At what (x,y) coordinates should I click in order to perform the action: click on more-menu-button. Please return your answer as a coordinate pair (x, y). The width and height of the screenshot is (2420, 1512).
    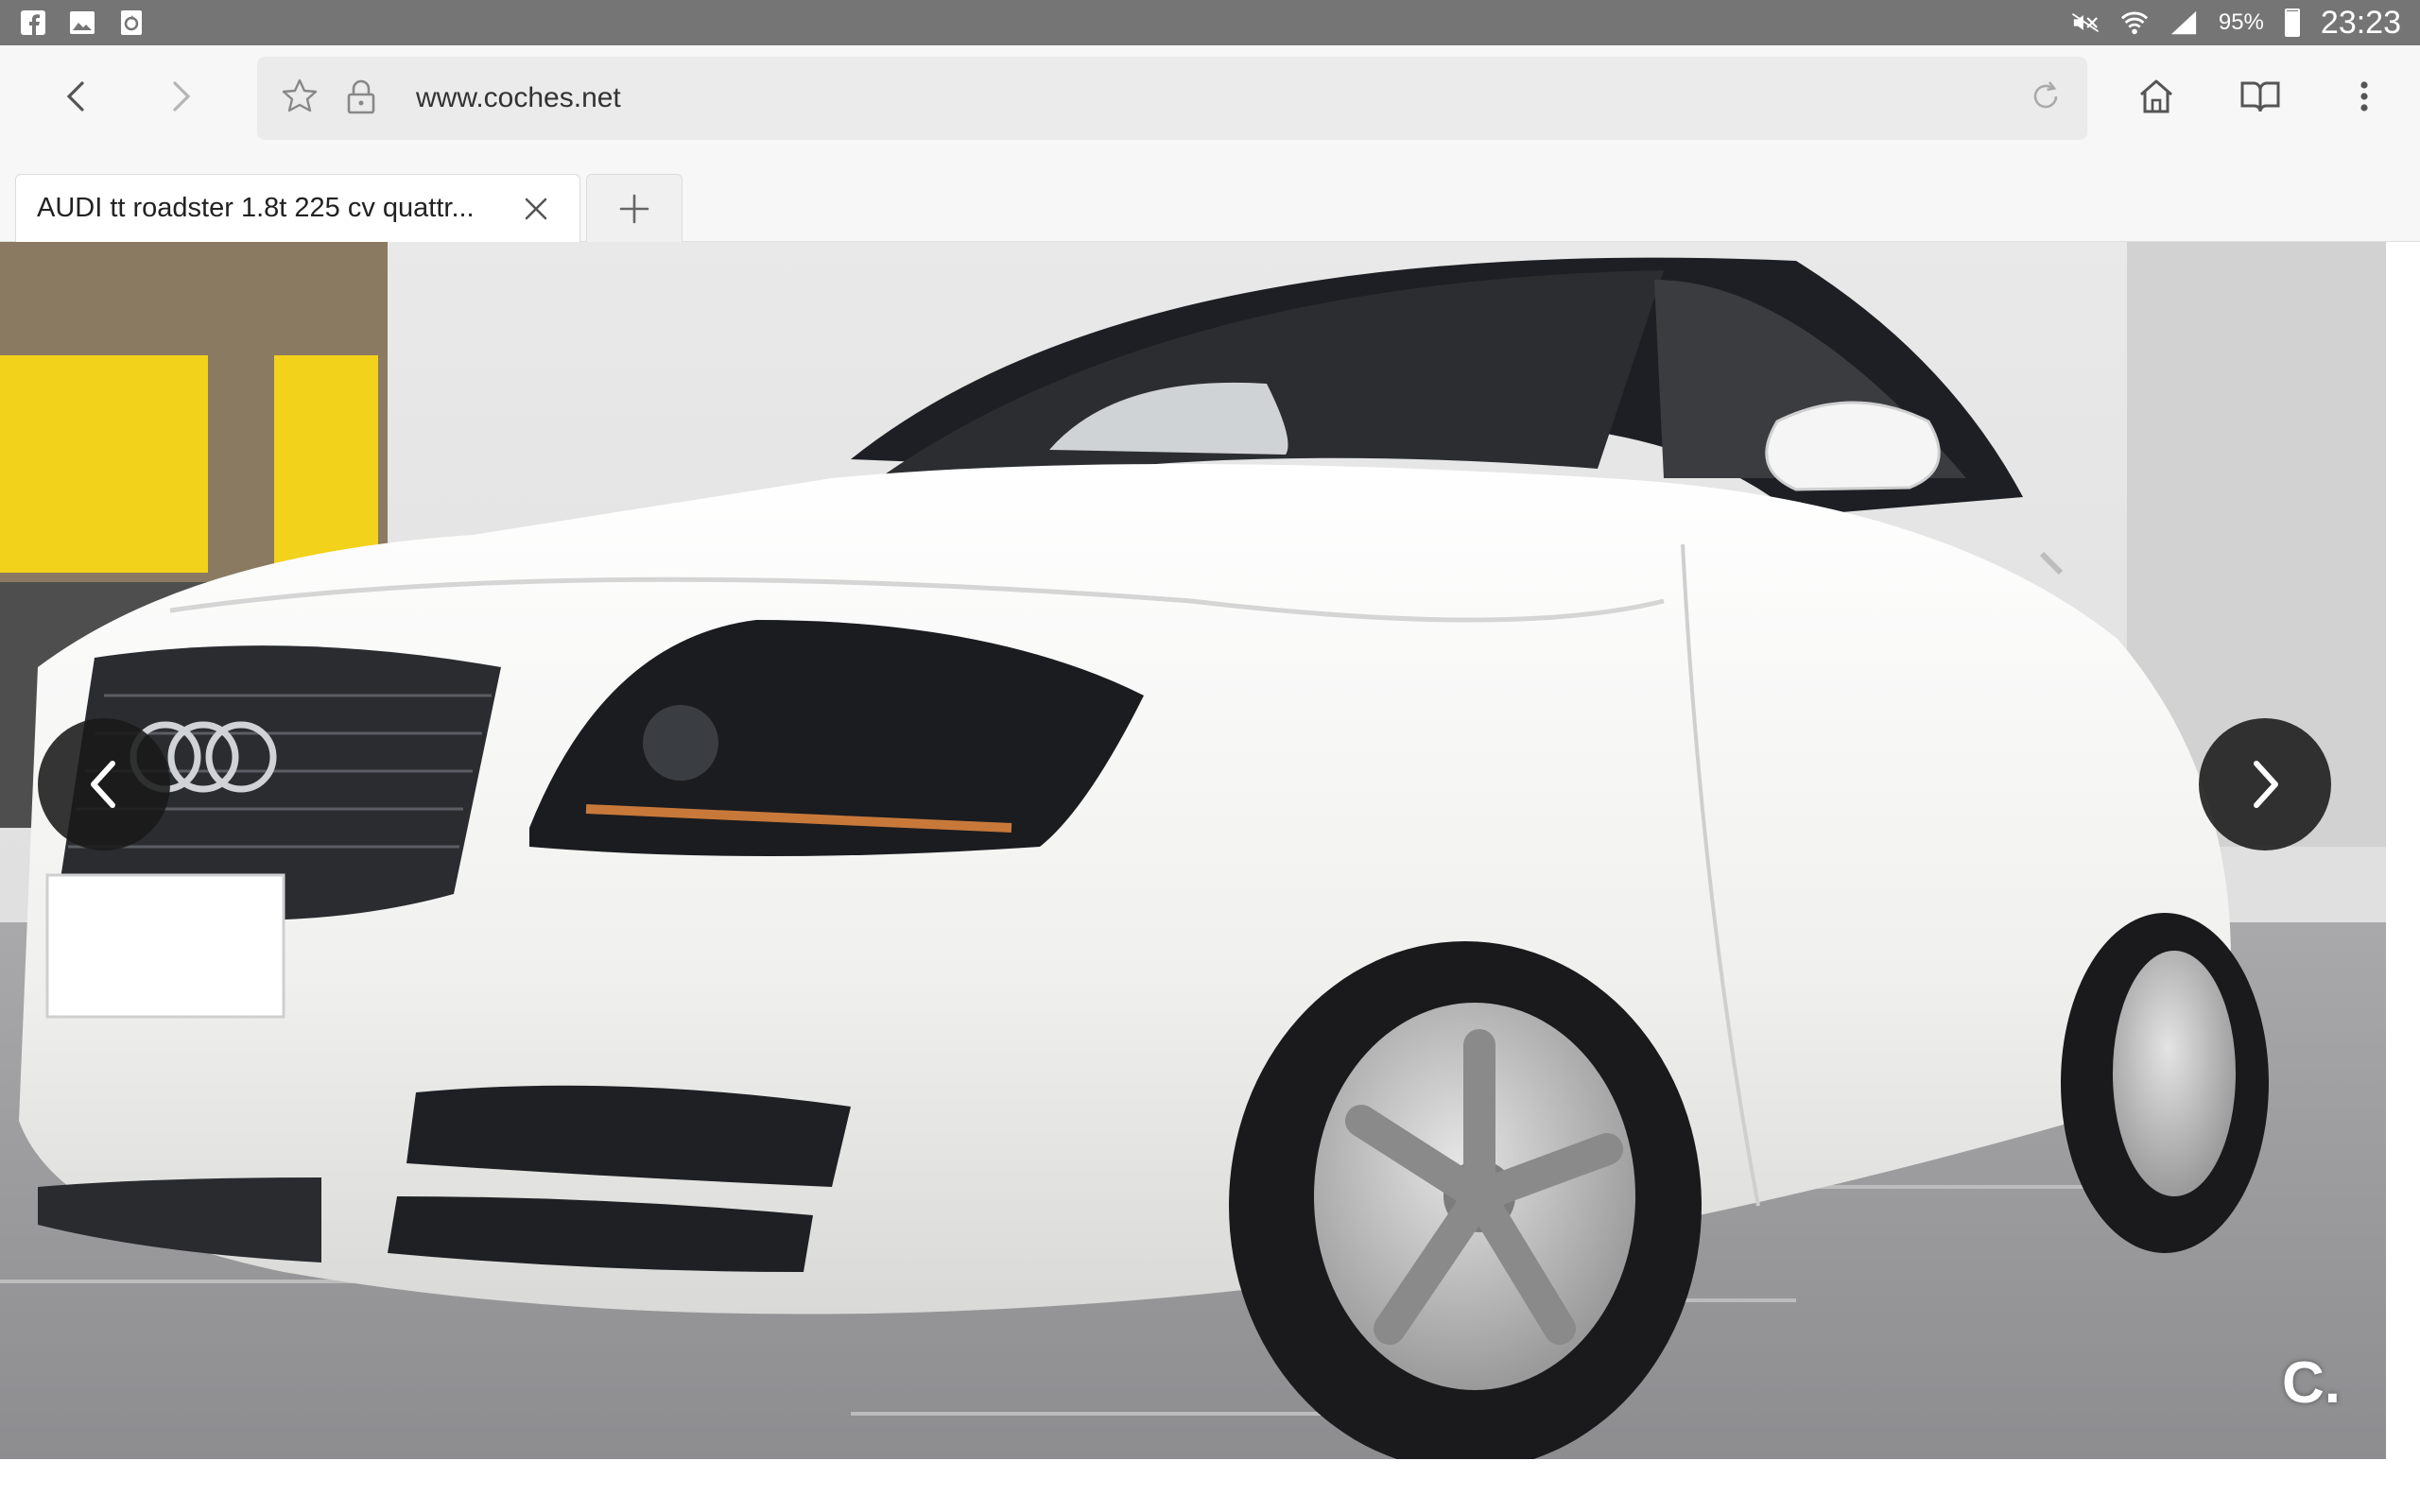
    Looking at the image, I should click on (2364, 98).